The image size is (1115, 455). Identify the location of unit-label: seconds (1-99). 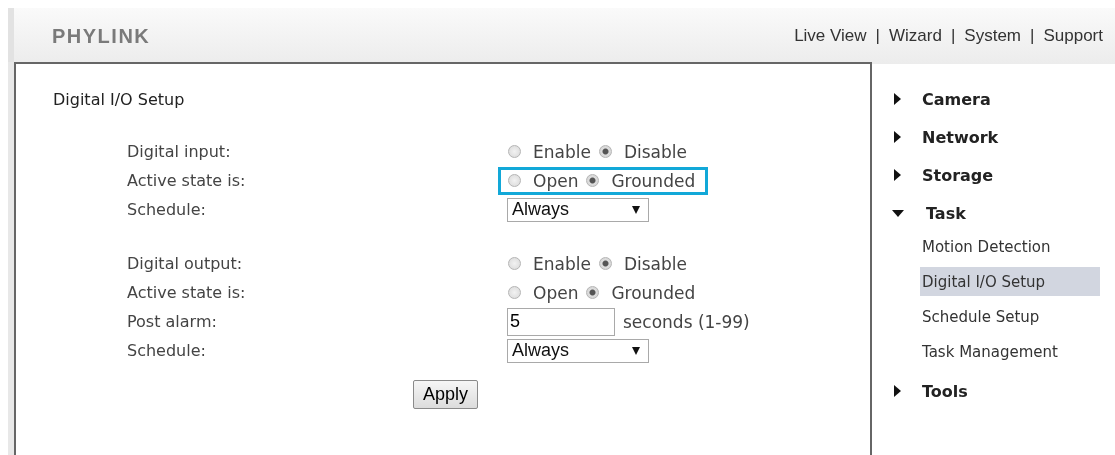
(686, 321).